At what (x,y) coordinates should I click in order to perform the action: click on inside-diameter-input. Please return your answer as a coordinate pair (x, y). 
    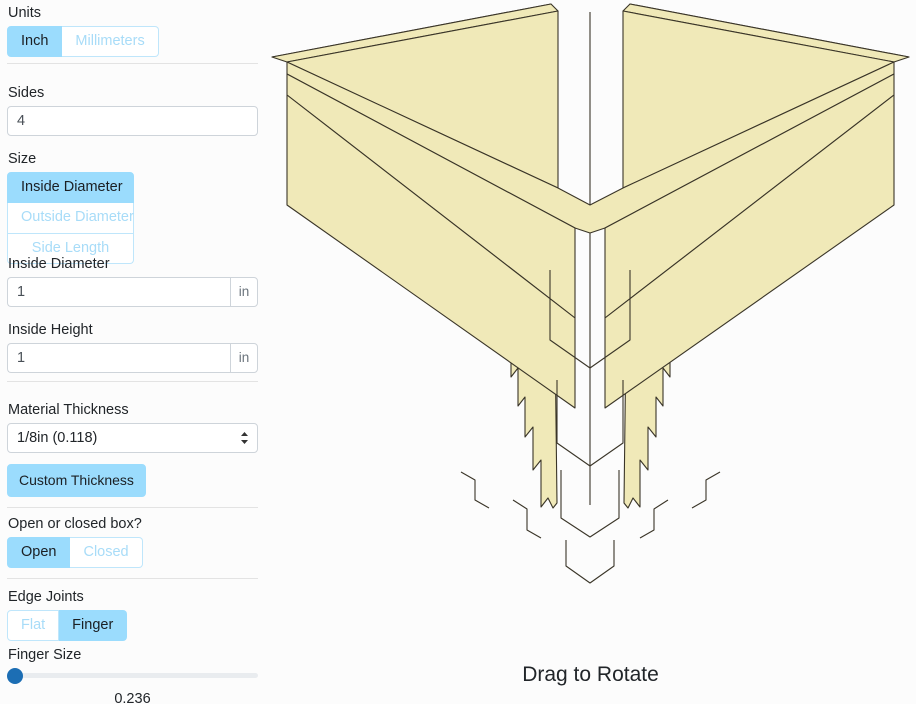
    Looking at the image, I should click on (118, 291).